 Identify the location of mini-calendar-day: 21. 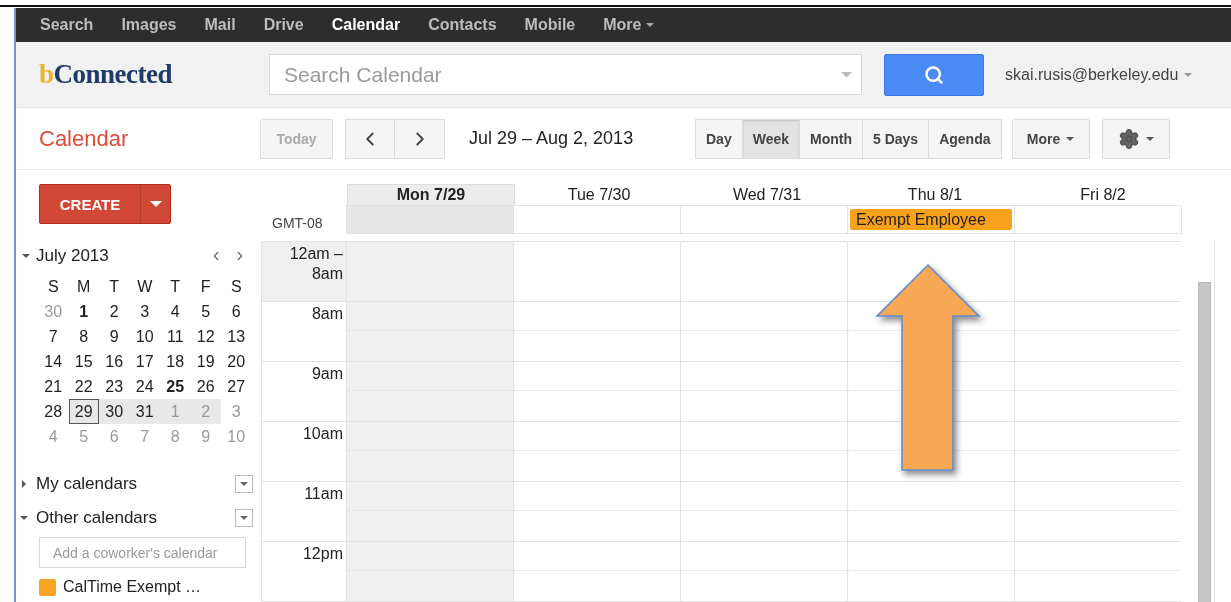
(53, 386).